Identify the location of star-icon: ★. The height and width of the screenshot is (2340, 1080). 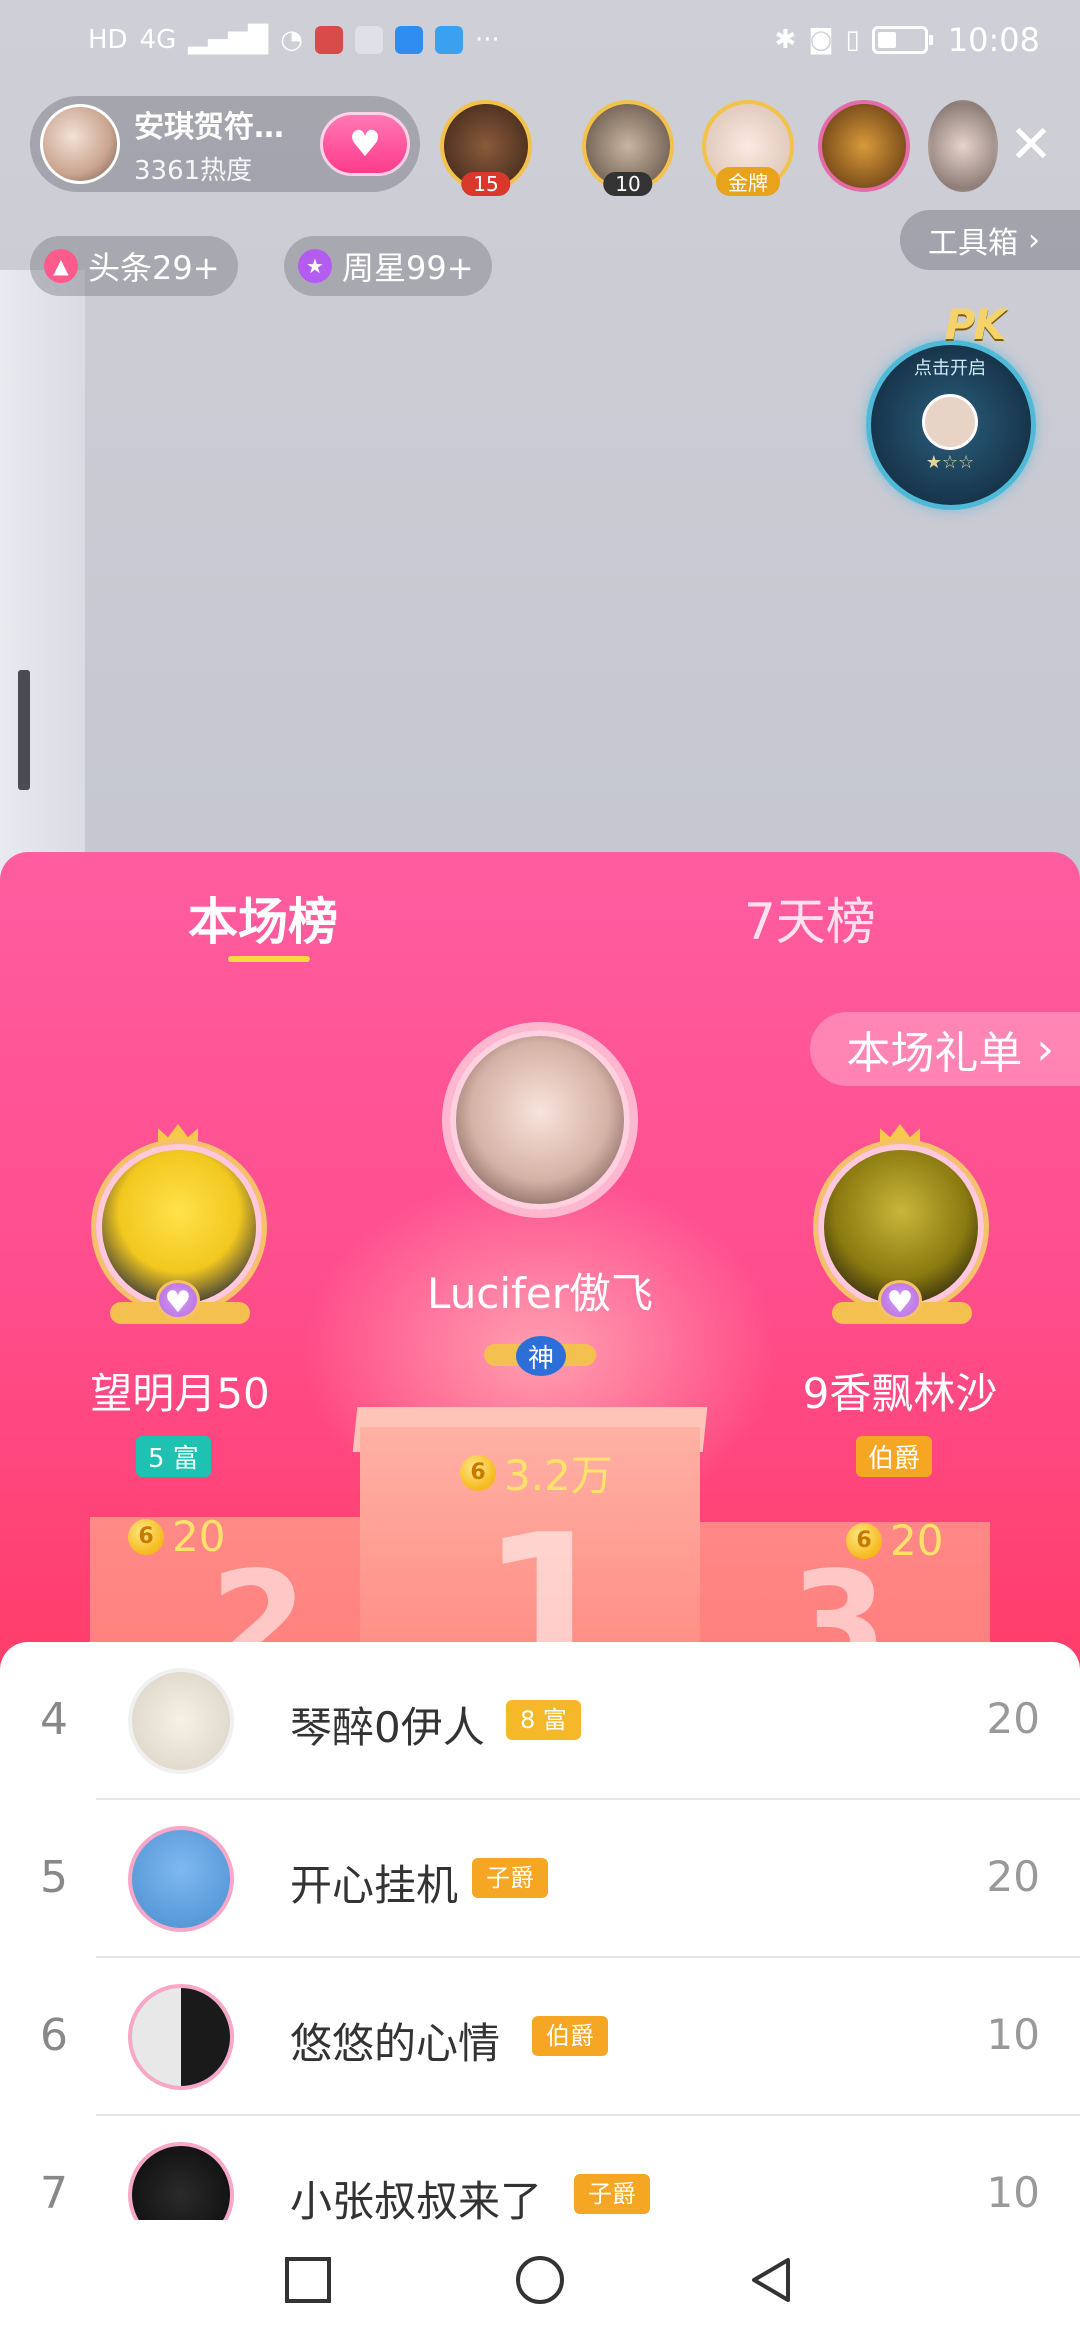
(315, 266).